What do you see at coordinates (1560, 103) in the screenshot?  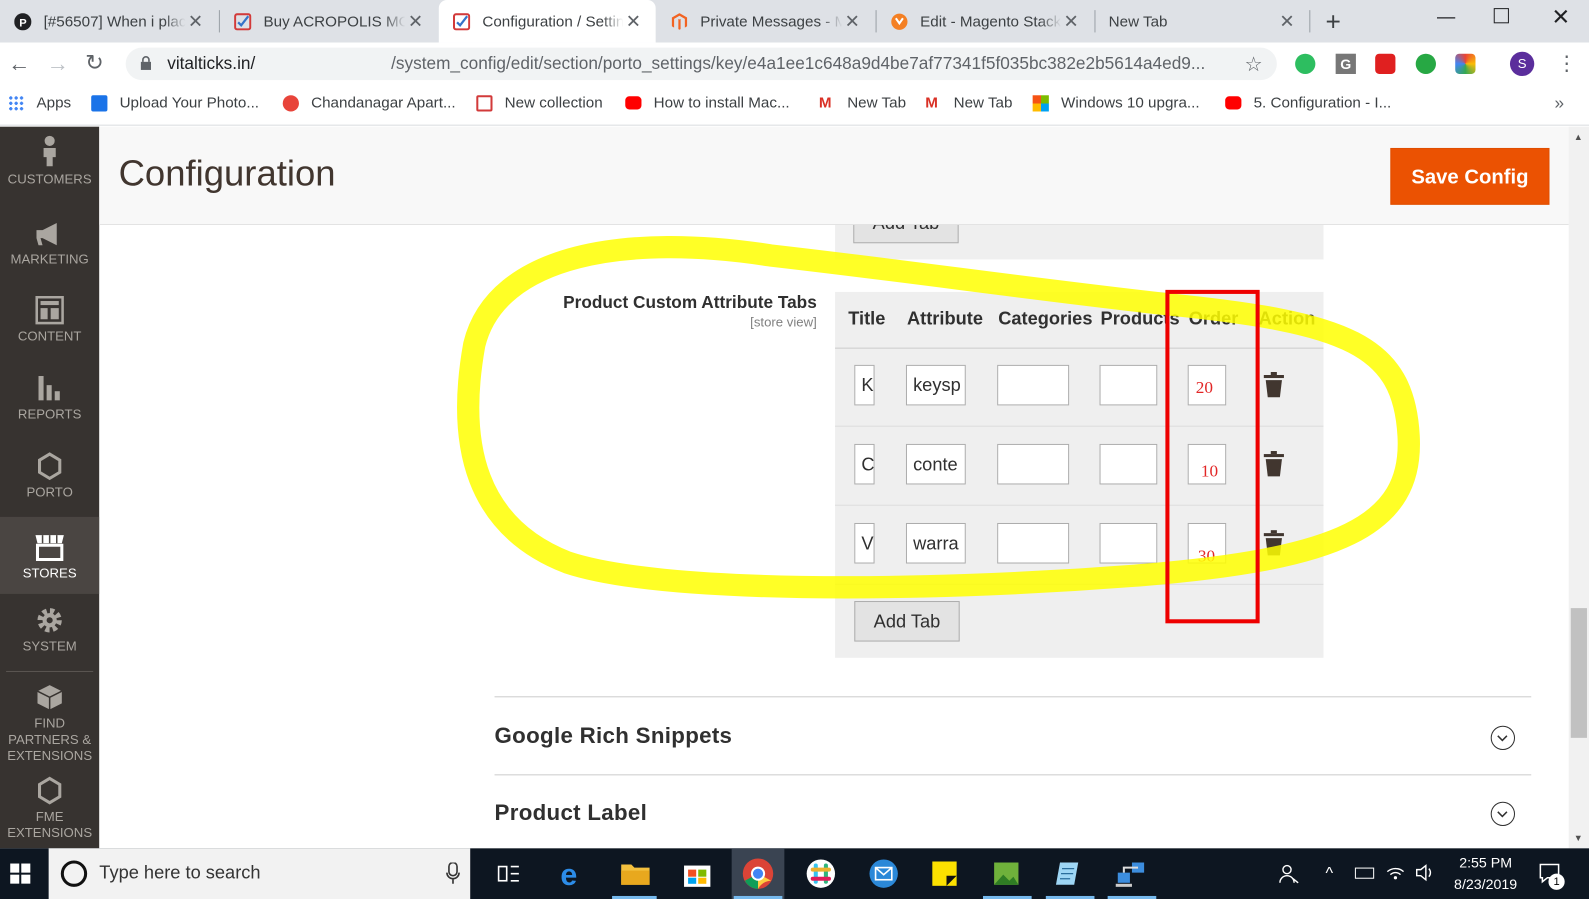 I see `bookmarks-overflow-icon: »` at bounding box center [1560, 103].